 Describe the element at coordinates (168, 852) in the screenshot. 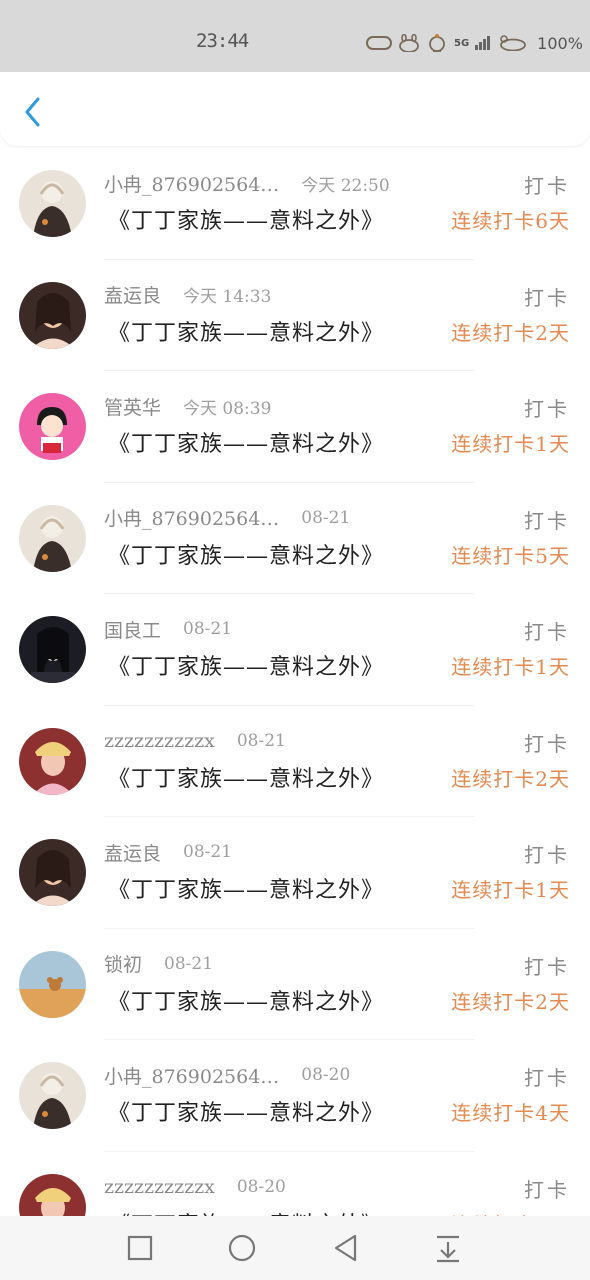

I see `name-line: 盍运良 08-21` at that location.